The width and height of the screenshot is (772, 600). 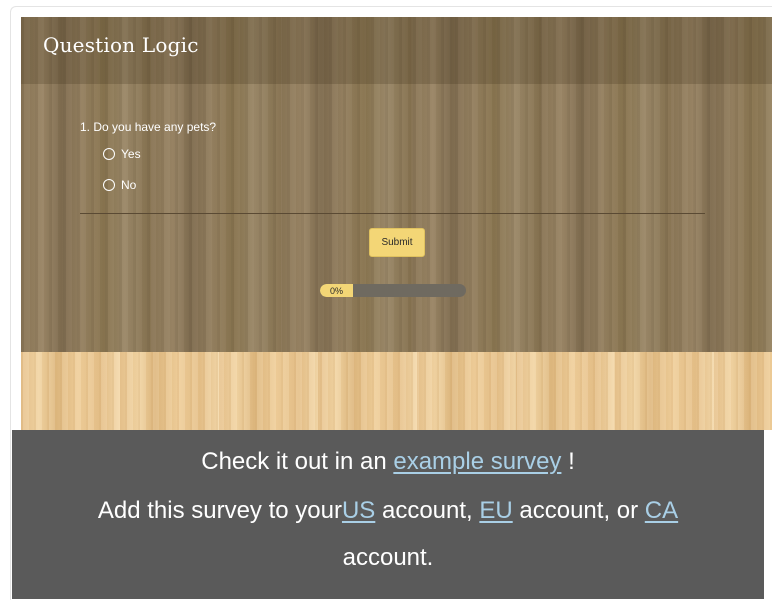 What do you see at coordinates (109, 185) in the screenshot?
I see `radio-no-icon` at bounding box center [109, 185].